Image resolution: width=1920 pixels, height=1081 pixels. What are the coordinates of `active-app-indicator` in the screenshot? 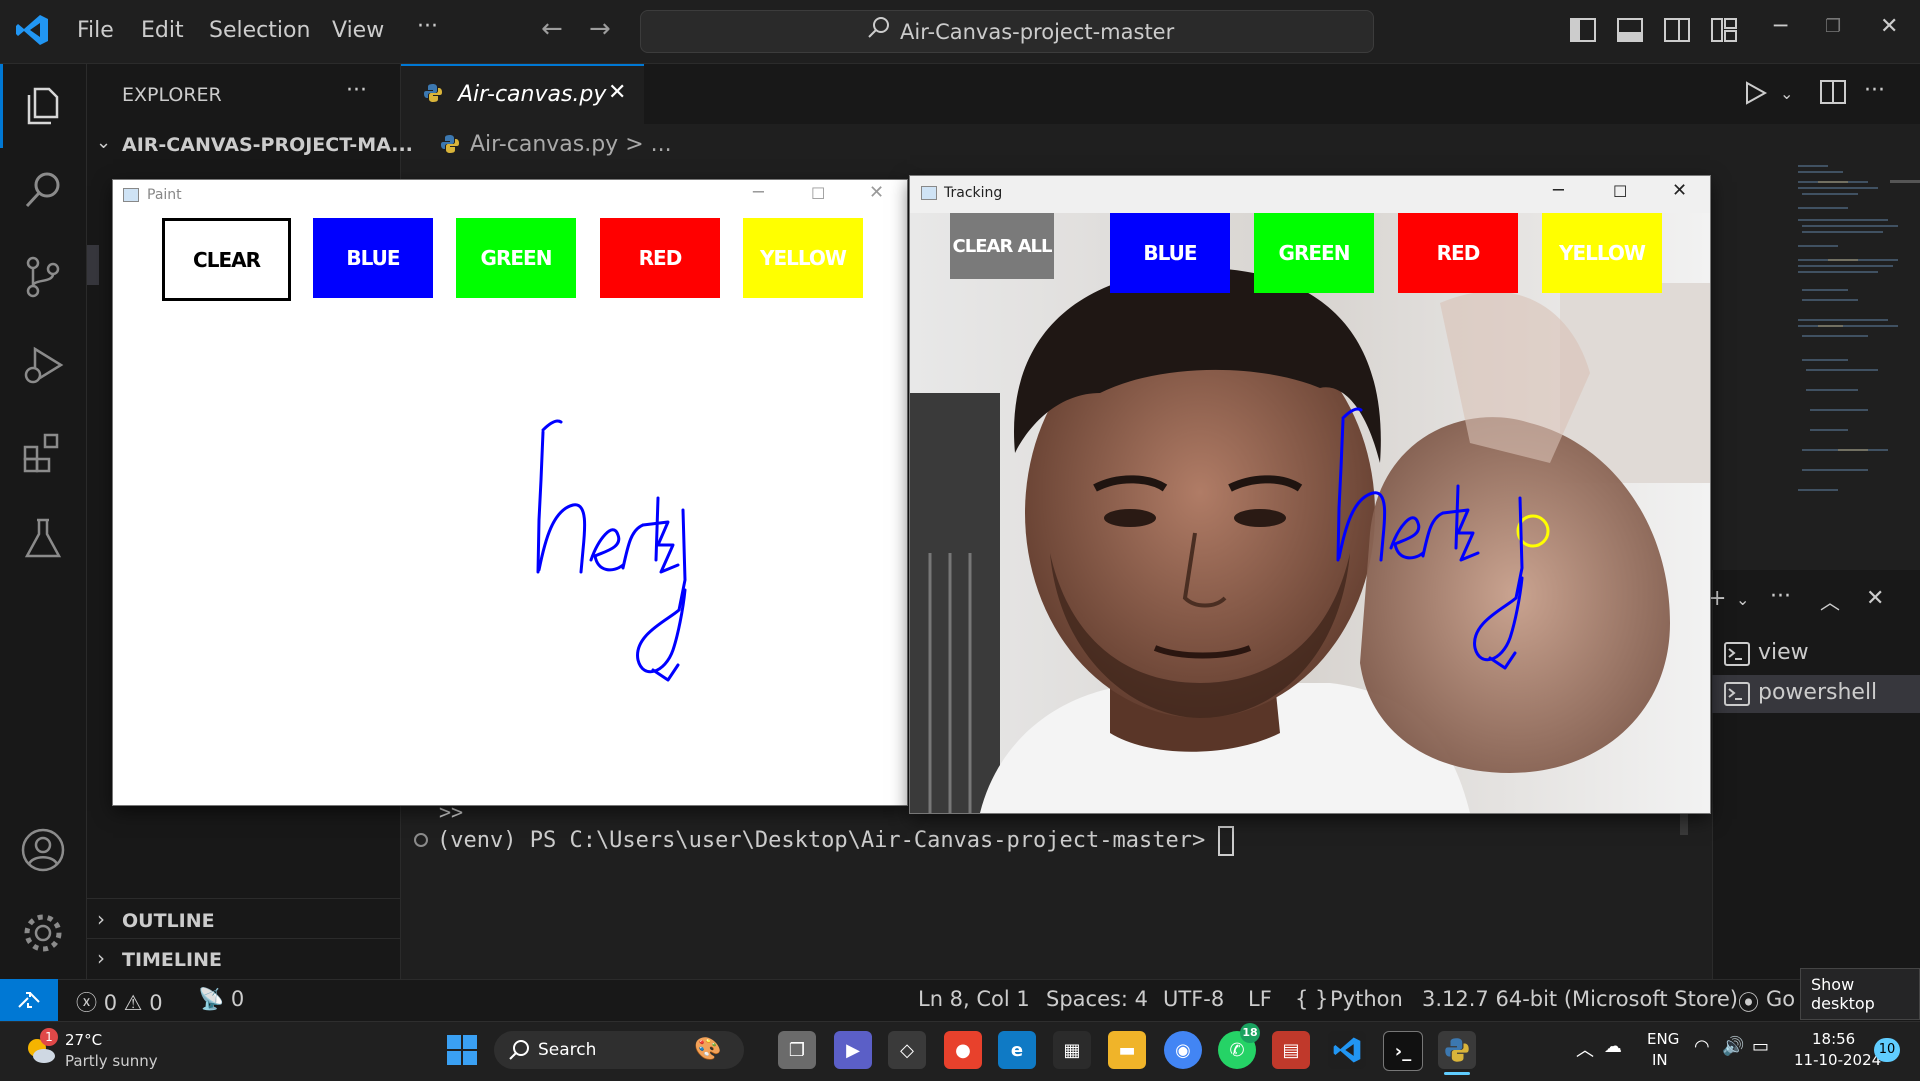 It's located at (1457, 1073).